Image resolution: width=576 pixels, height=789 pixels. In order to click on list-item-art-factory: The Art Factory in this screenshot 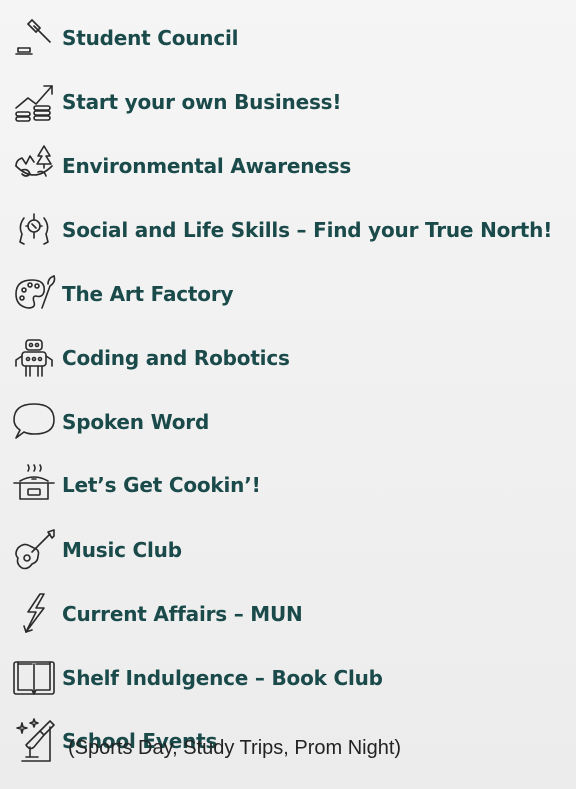, I will do `click(122, 294)`.